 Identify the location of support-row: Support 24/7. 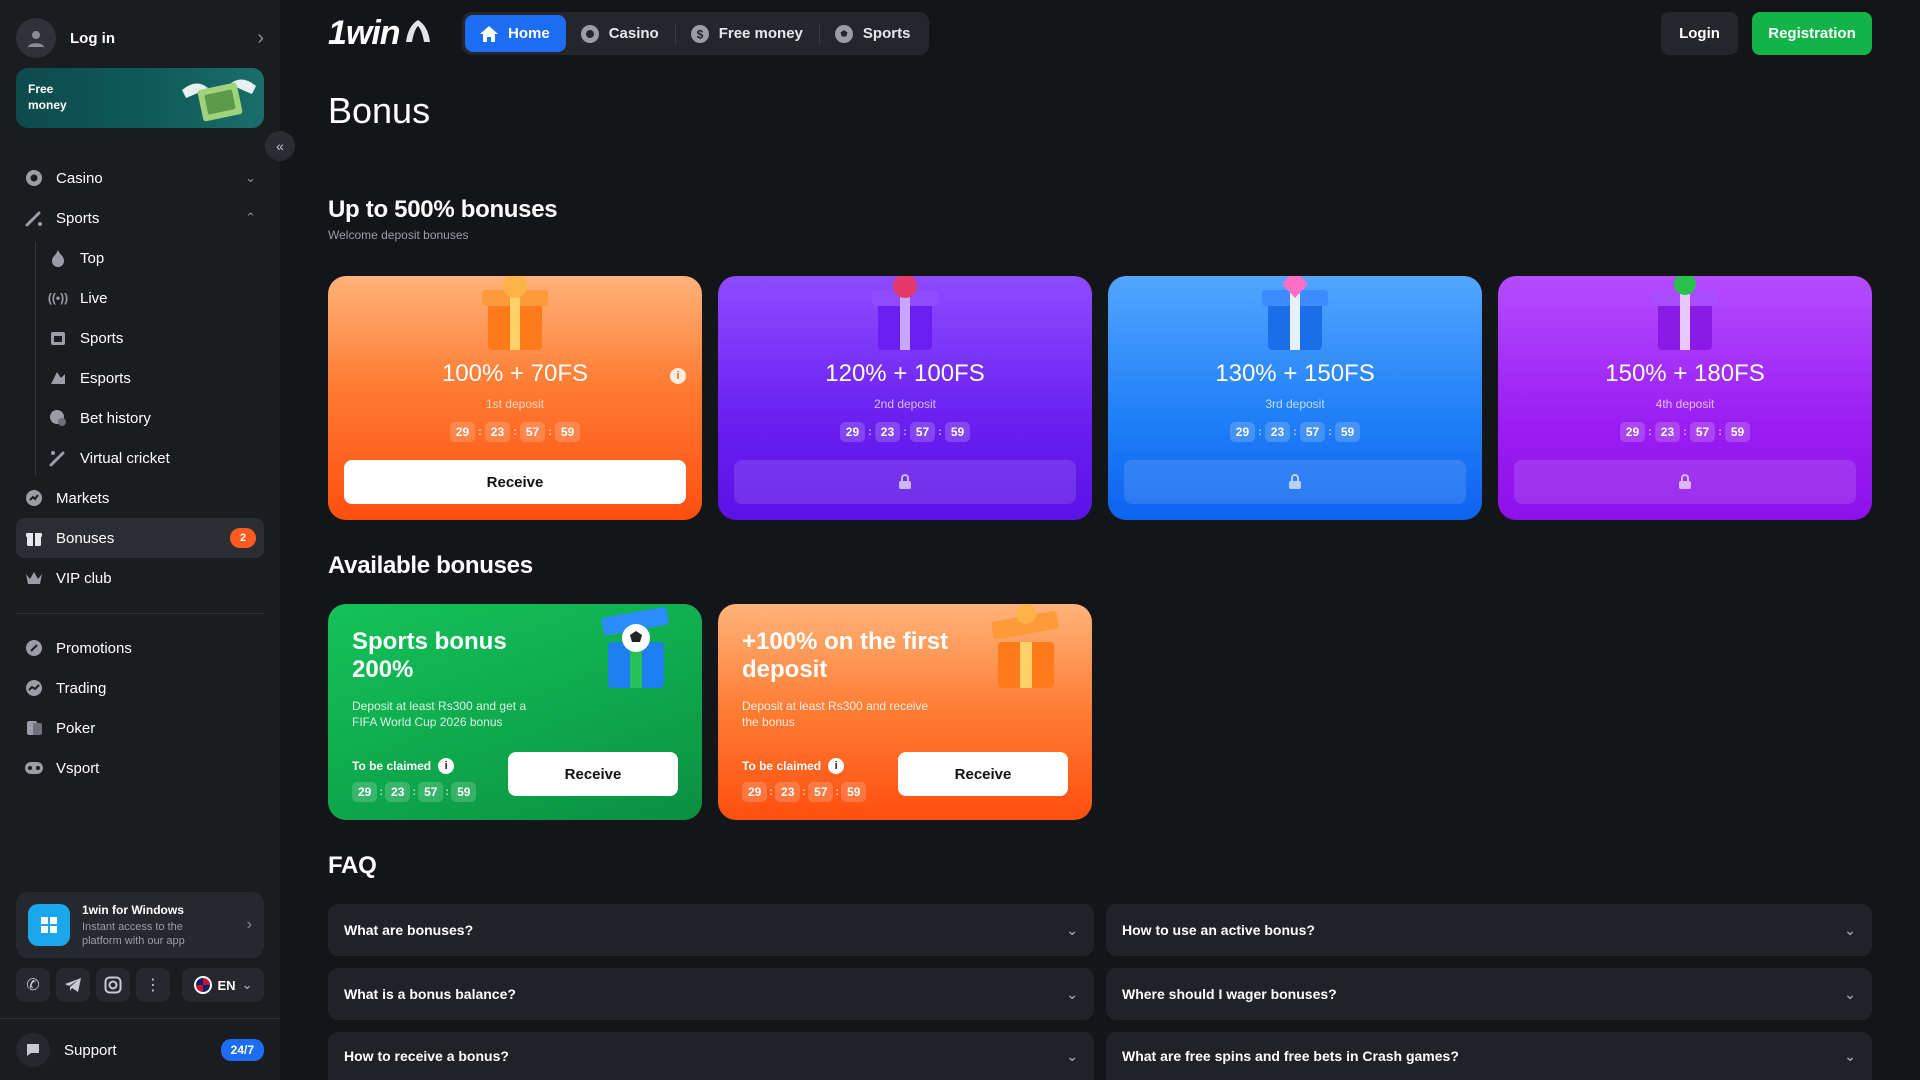
(140, 1050).